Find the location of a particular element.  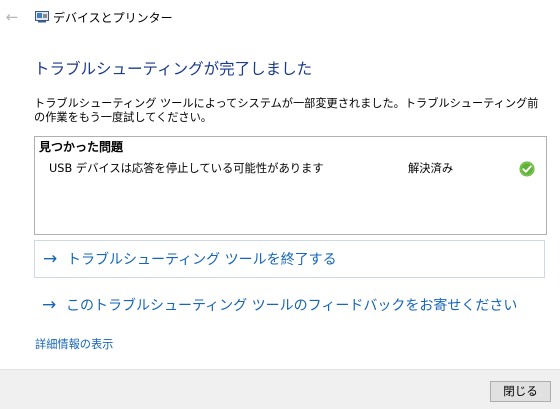

feedback-link: → このトラブルシューティング ツールのフィードバックをお寄せください is located at coordinates (289, 306).